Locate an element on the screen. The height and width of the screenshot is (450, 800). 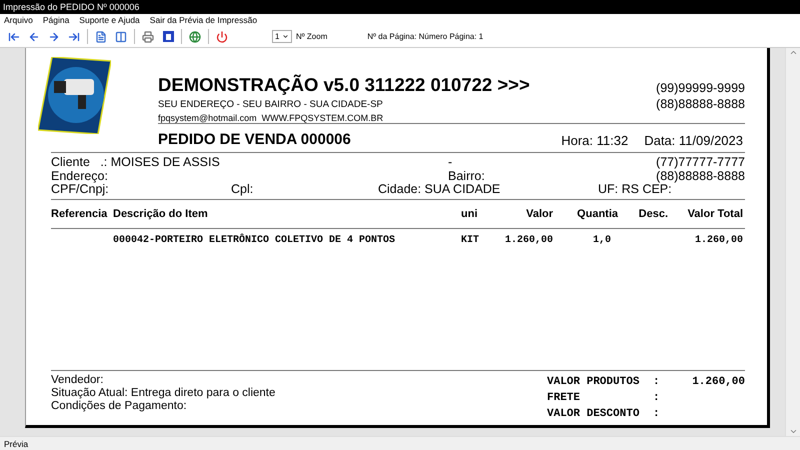
customer-phone: (88)88888-8888 is located at coordinates (700, 176).